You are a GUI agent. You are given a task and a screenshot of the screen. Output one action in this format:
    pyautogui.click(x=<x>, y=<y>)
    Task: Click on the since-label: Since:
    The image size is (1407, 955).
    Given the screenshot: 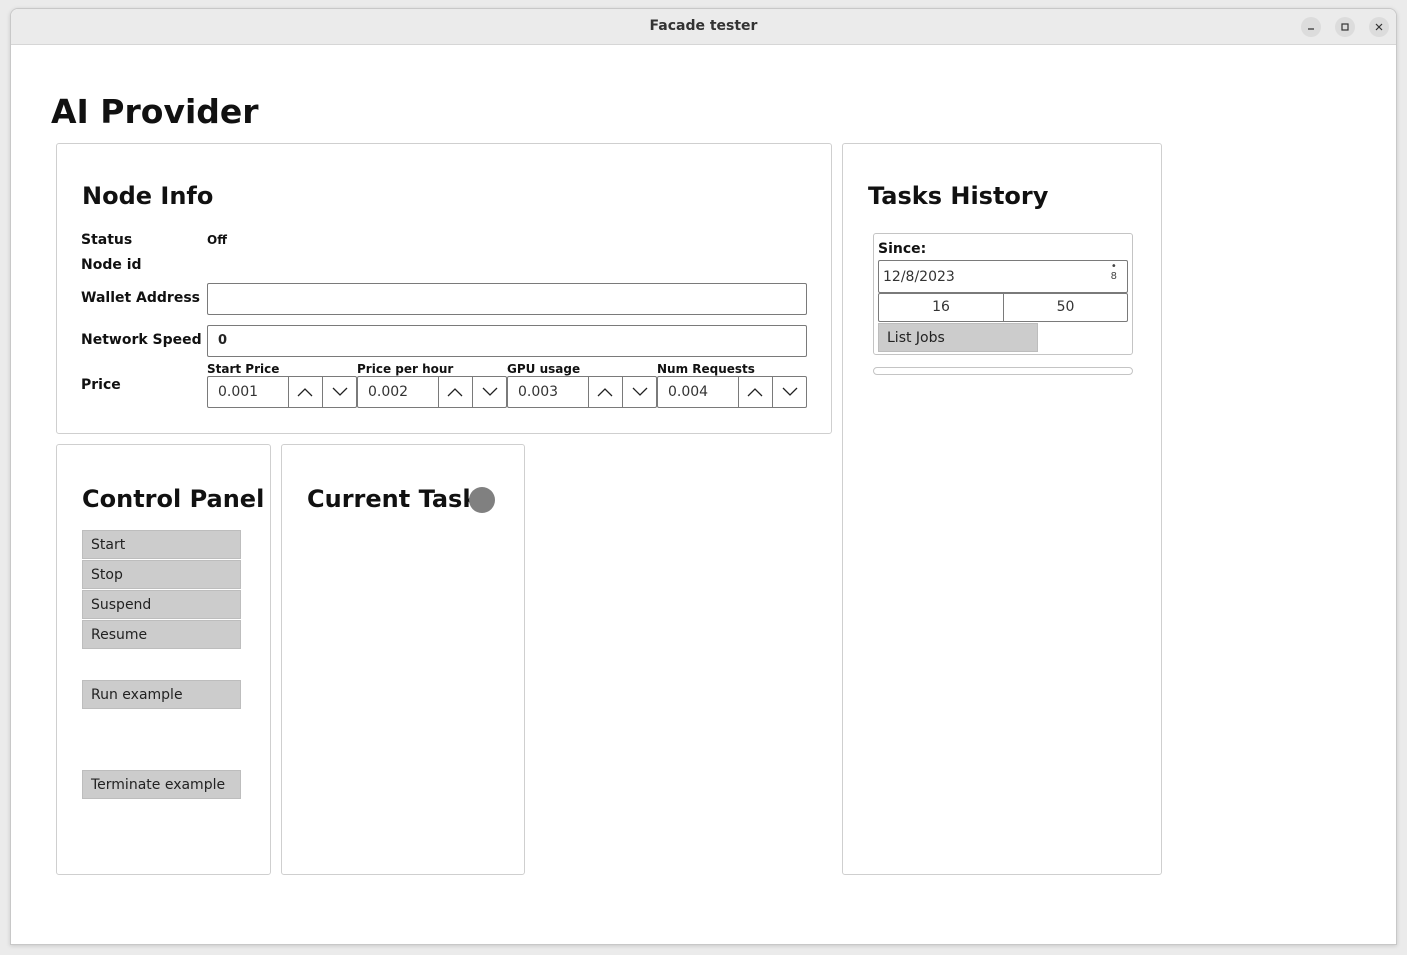 What is the action you would take?
    pyautogui.click(x=902, y=249)
    